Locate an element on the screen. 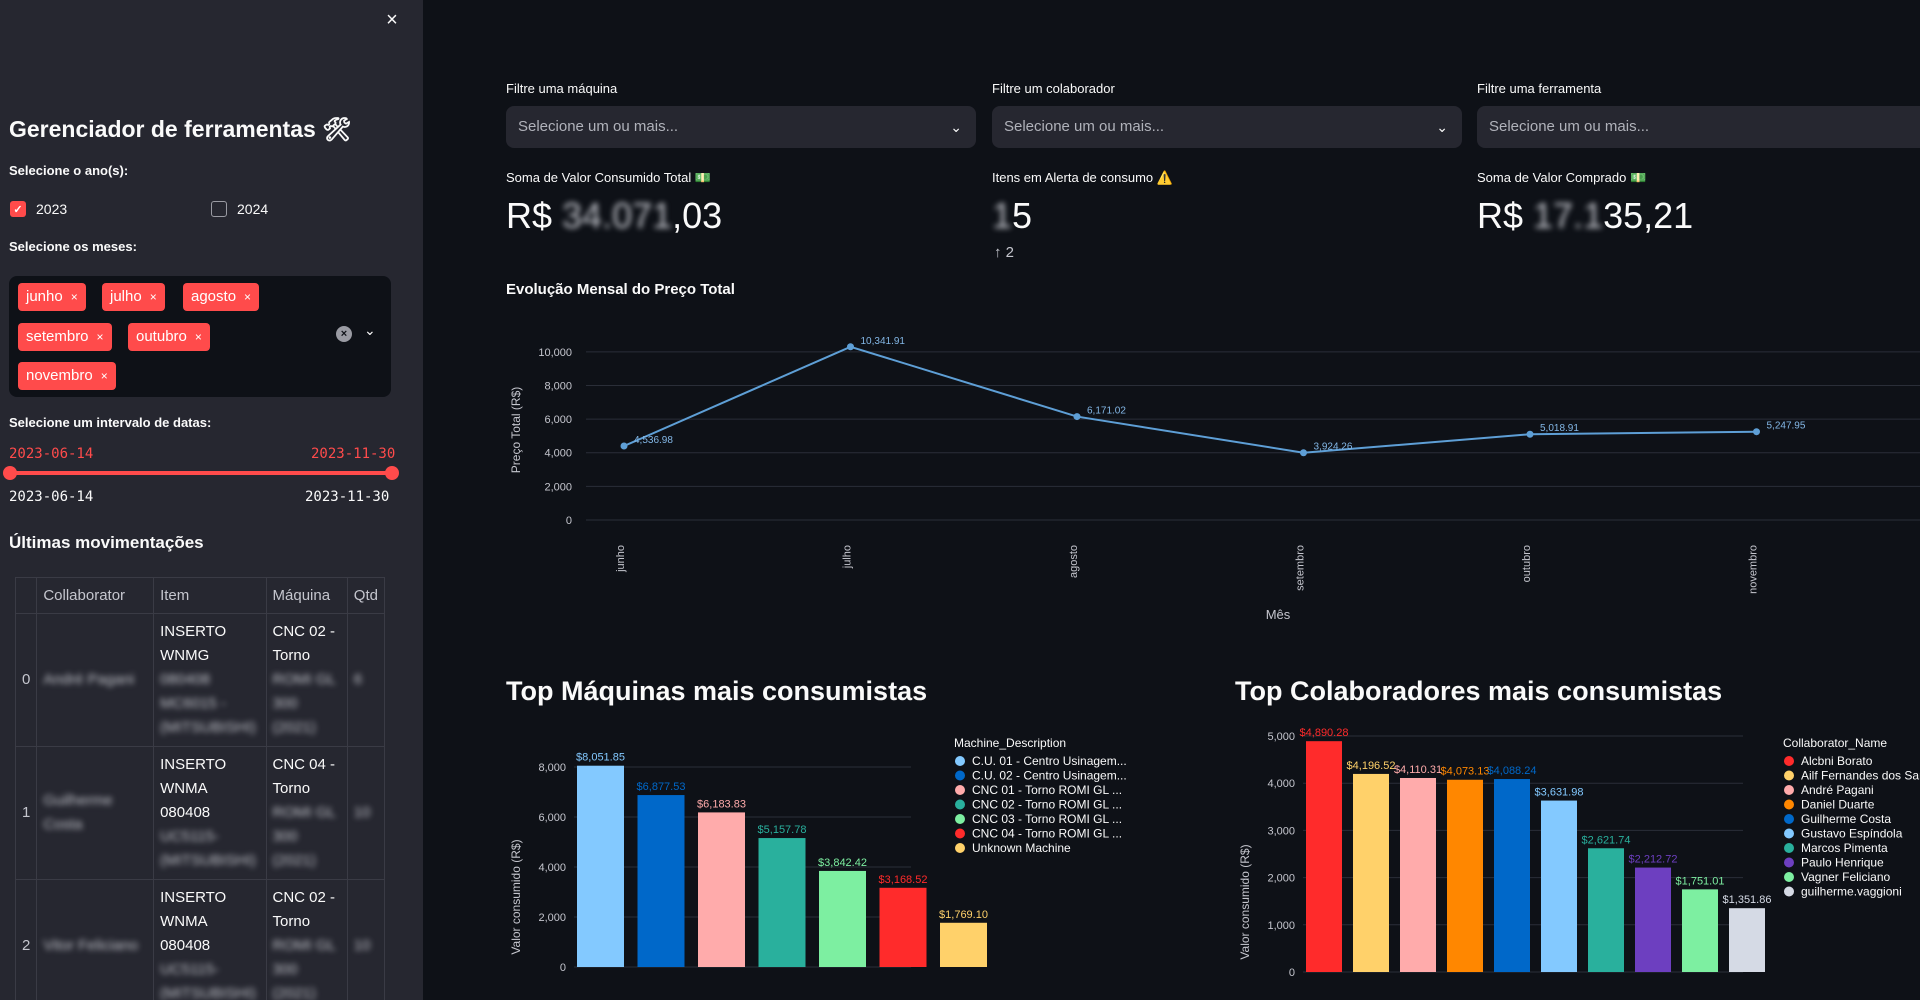  cell-line: INSERTO is located at coordinates (193, 631).